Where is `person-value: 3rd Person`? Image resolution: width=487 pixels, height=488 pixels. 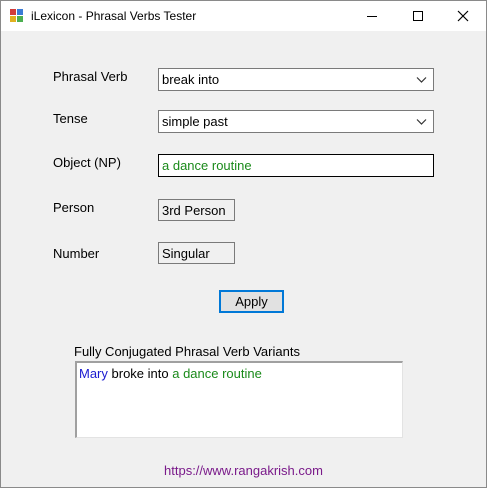
person-value: 3rd Person is located at coordinates (194, 210).